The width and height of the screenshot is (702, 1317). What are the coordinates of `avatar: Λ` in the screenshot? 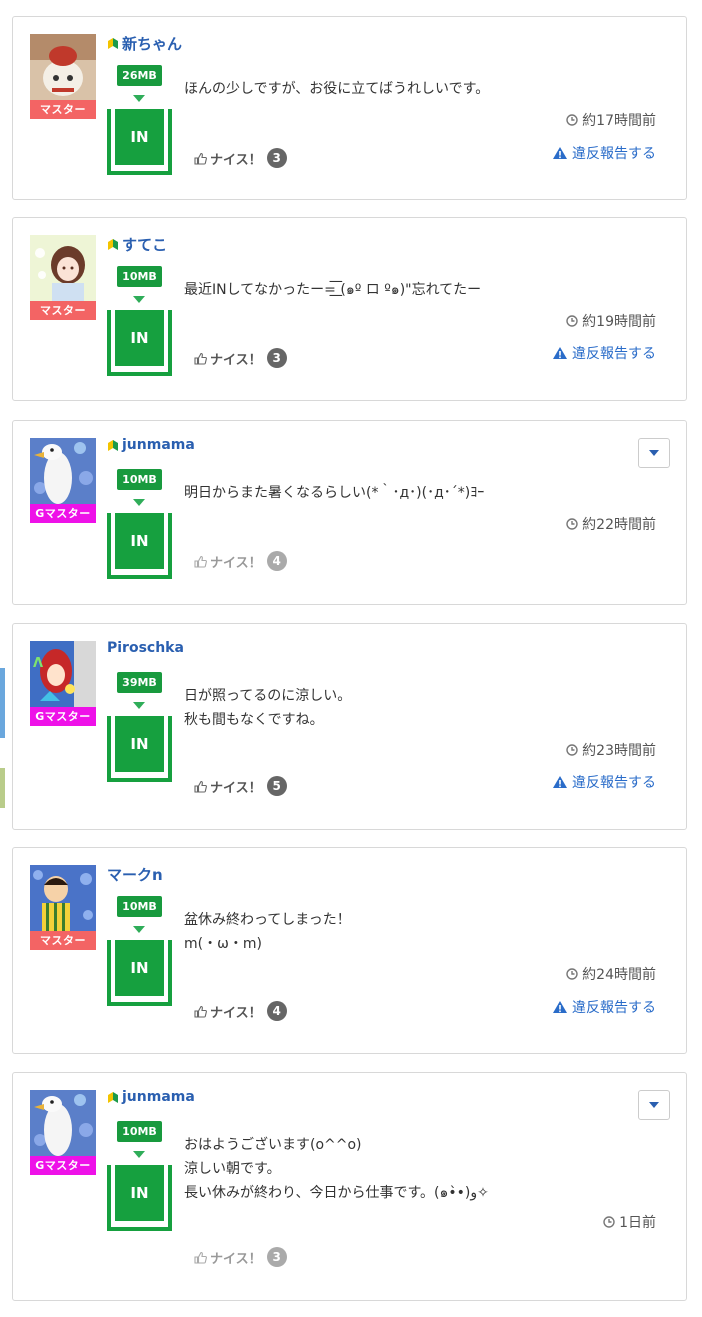 It's located at (63, 674).